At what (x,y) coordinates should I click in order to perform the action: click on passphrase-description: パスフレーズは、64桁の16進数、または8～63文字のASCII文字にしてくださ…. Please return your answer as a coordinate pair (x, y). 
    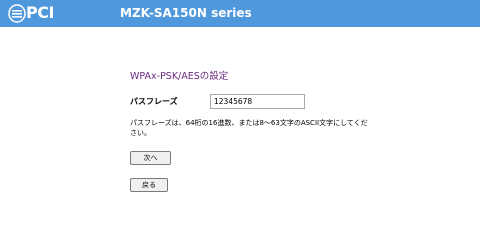
    Looking at the image, I should click on (249, 128).